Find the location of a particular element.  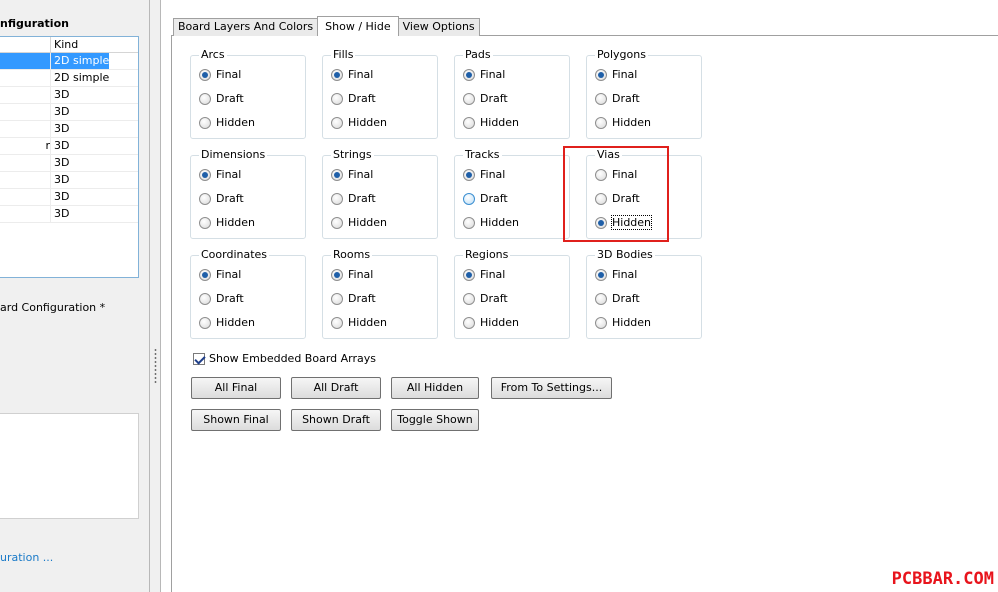

shown-final-button: Shown Final is located at coordinates (236, 420).